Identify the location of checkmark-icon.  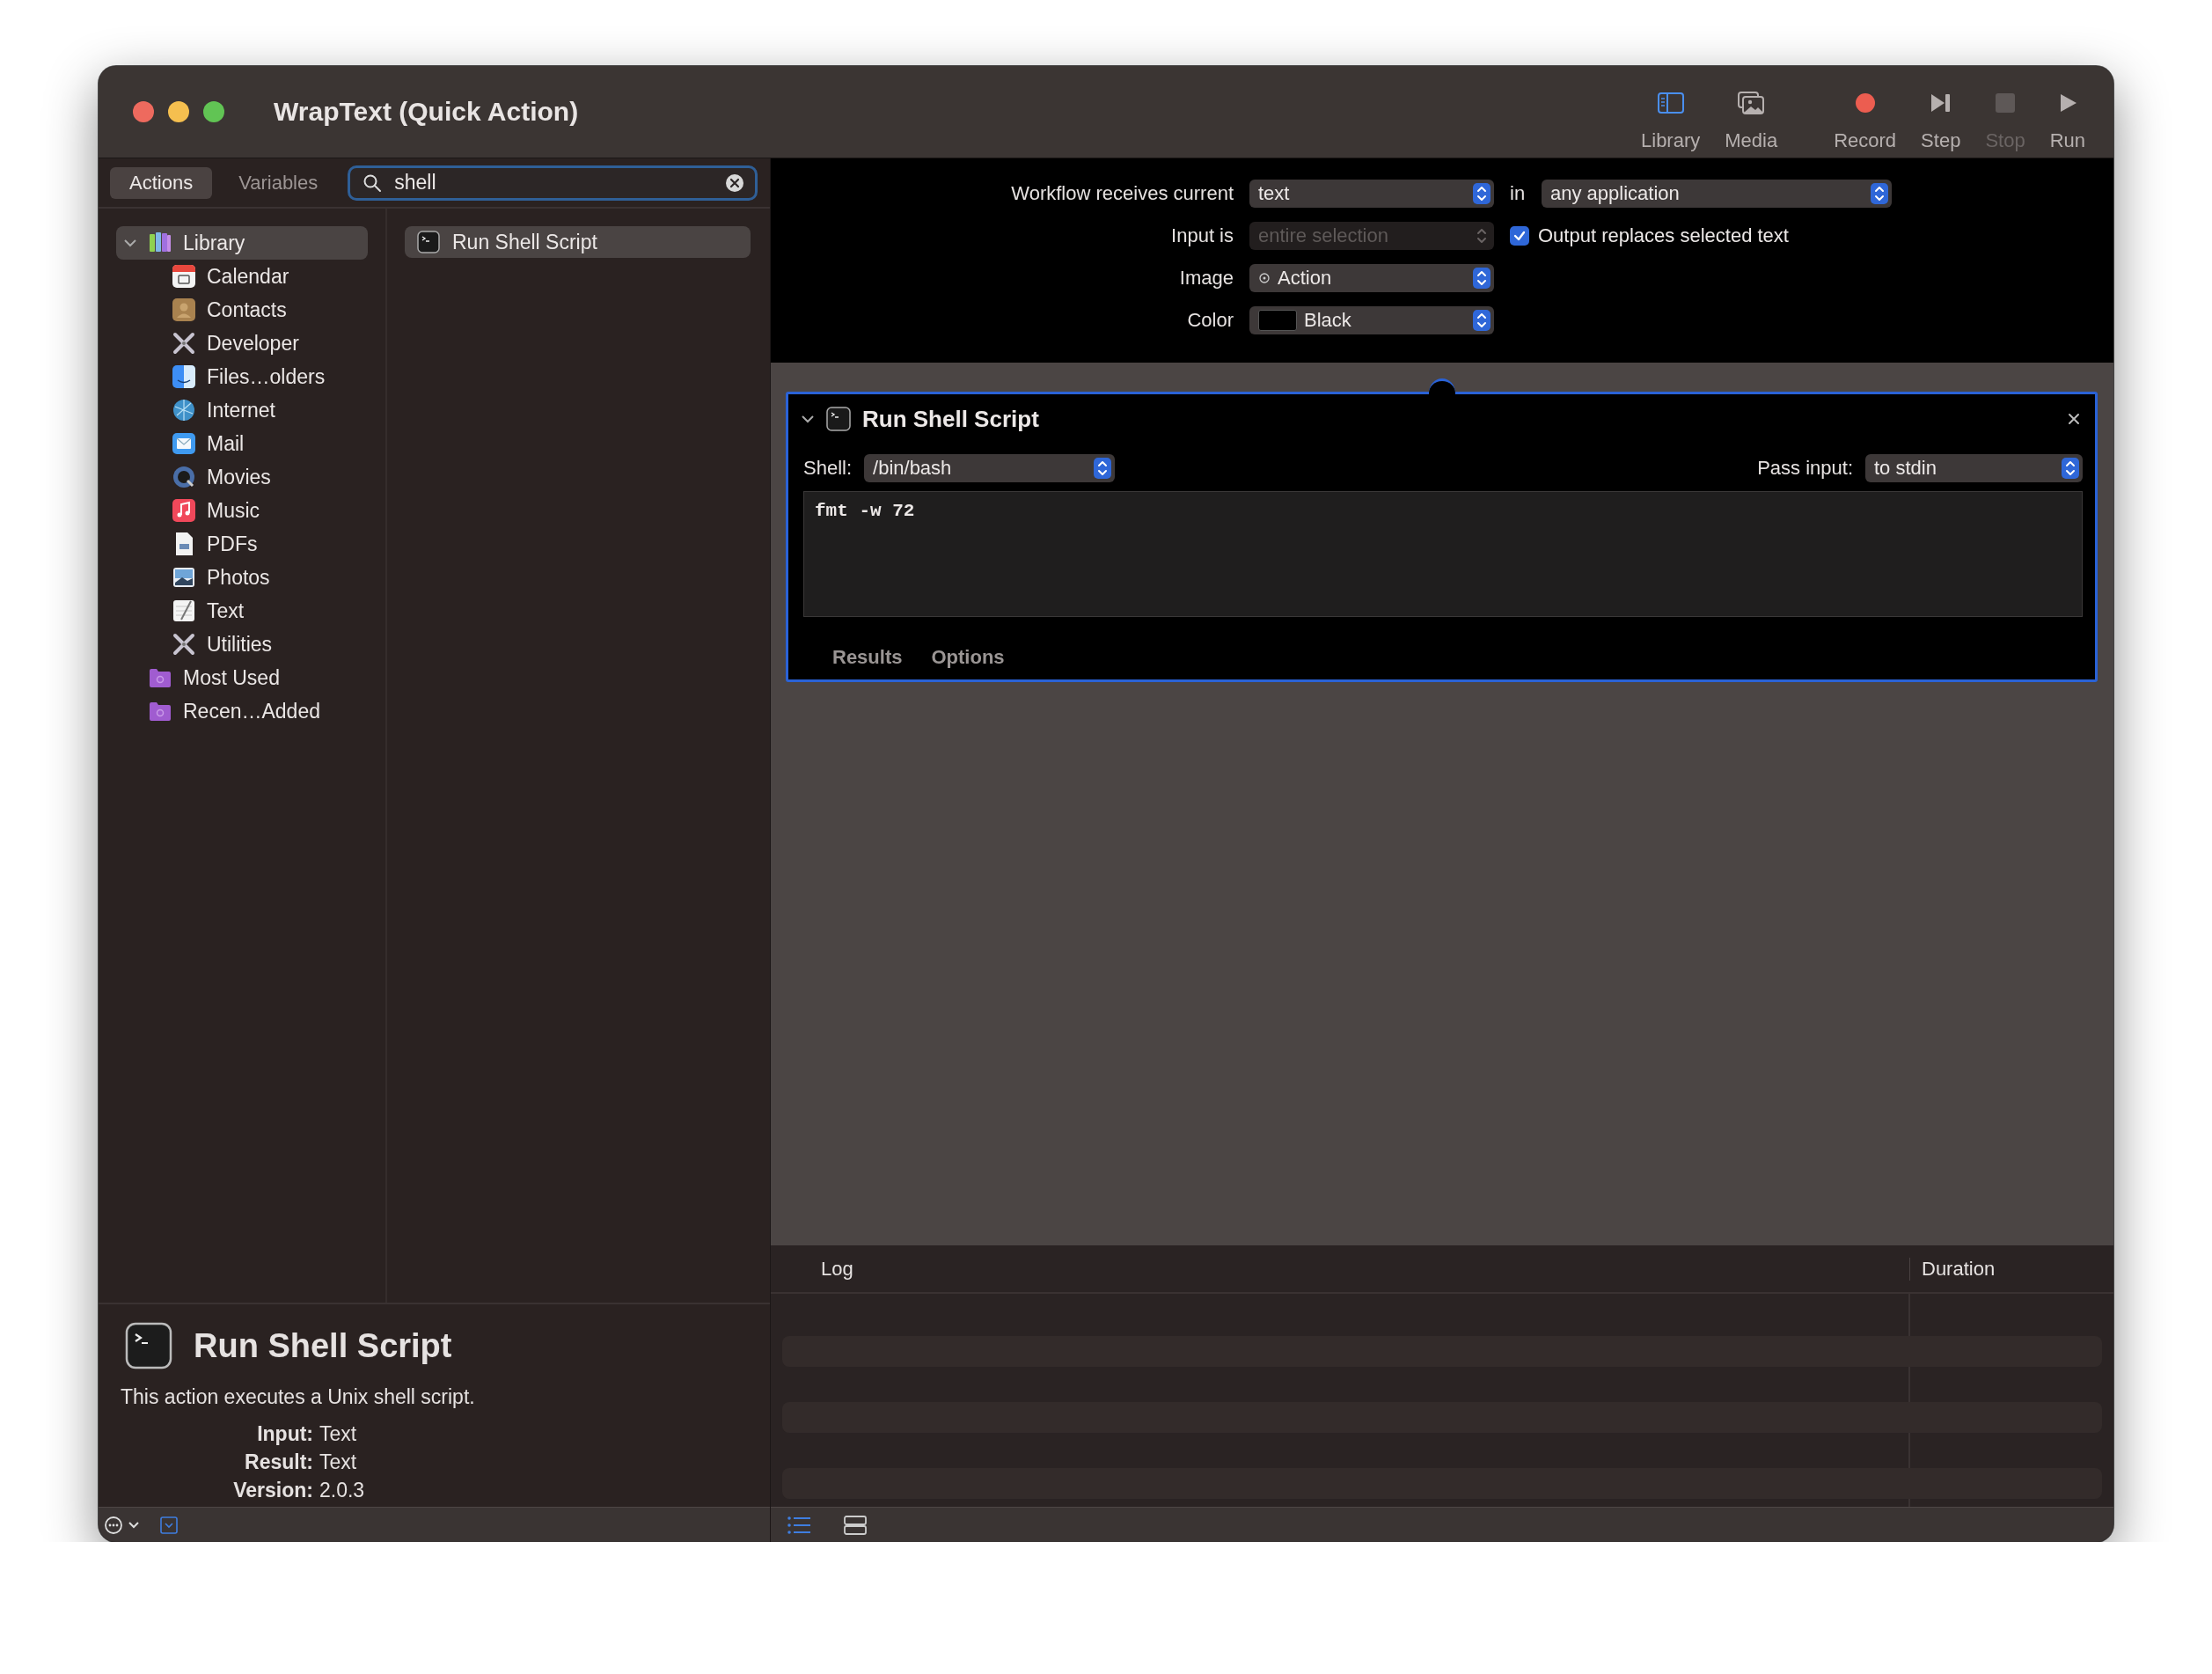
(1520, 236).